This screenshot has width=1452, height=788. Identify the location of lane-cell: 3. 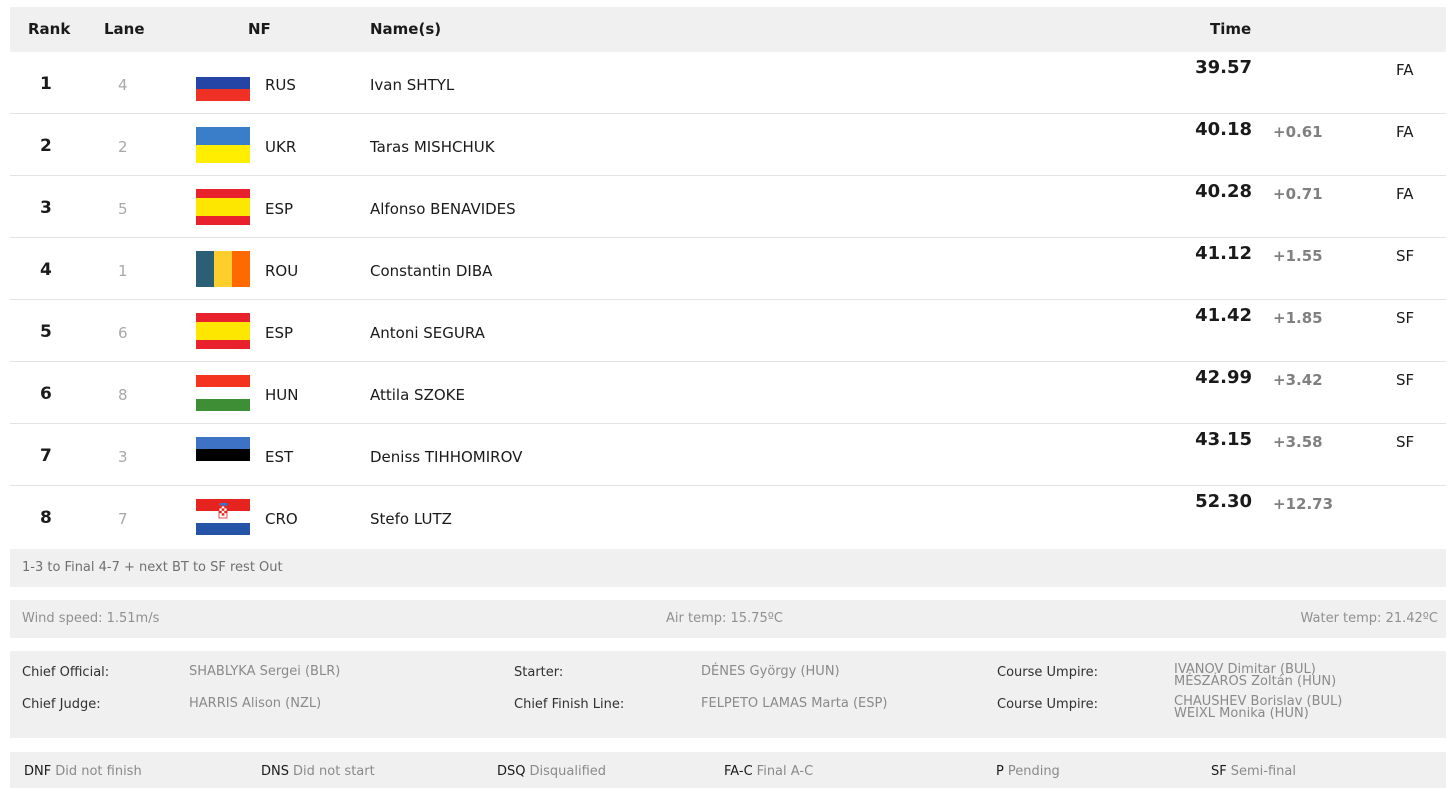
(123, 457).